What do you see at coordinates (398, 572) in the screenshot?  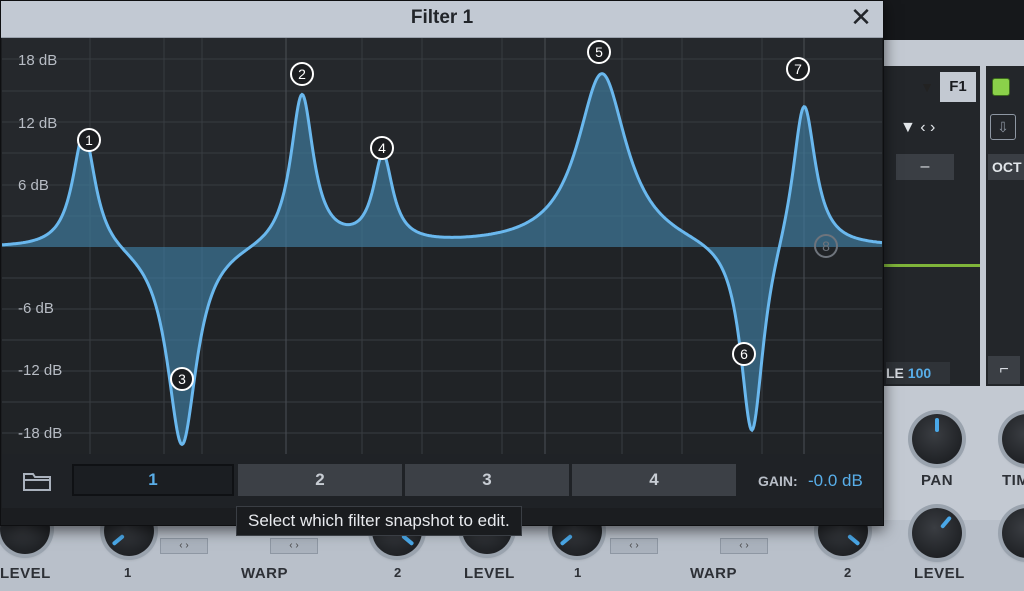 I see `warp-max-1: 2` at bounding box center [398, 572].